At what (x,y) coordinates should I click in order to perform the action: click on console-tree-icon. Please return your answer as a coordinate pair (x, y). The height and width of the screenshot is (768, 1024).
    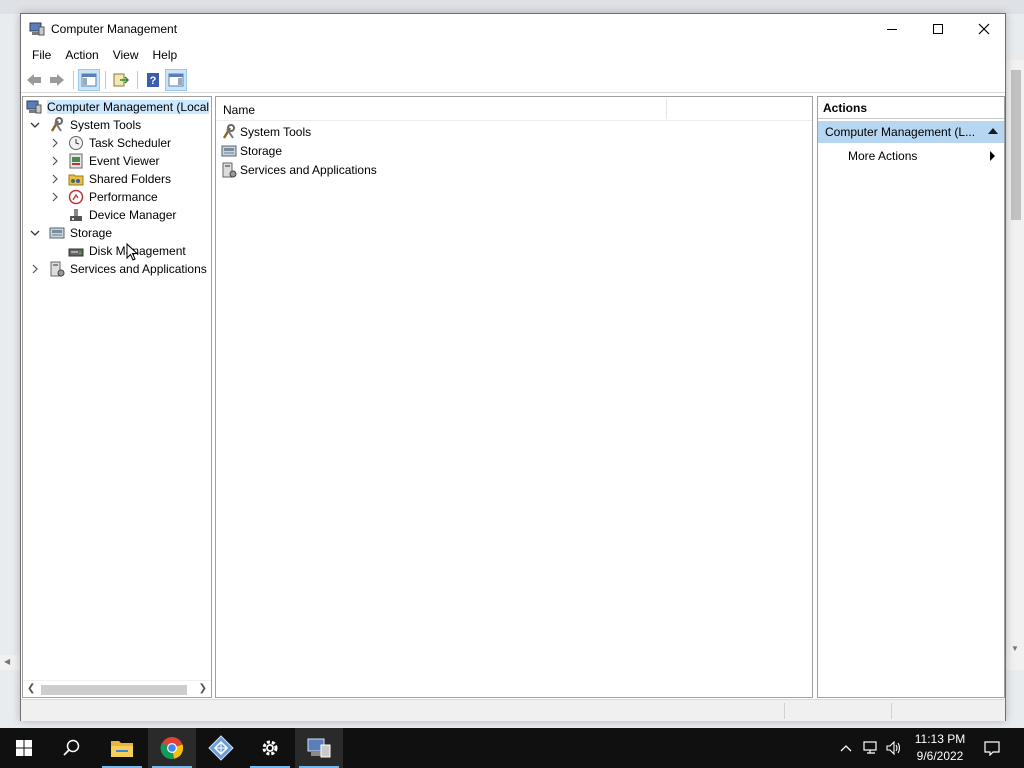
    Looking at the image, I should click on (89, 79).